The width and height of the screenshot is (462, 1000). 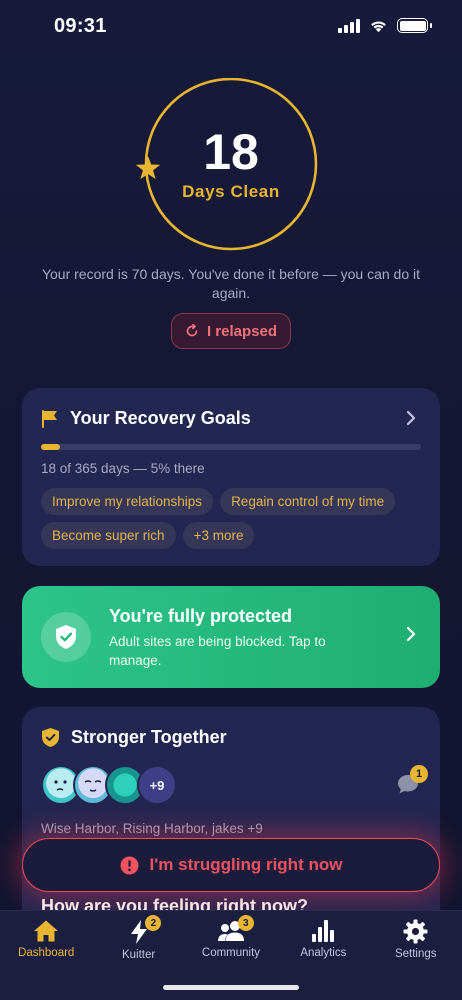 What do you see at coordinates (415, 931) in the screenshot?
I see `gear-icon` at bounding box center [415, 931].